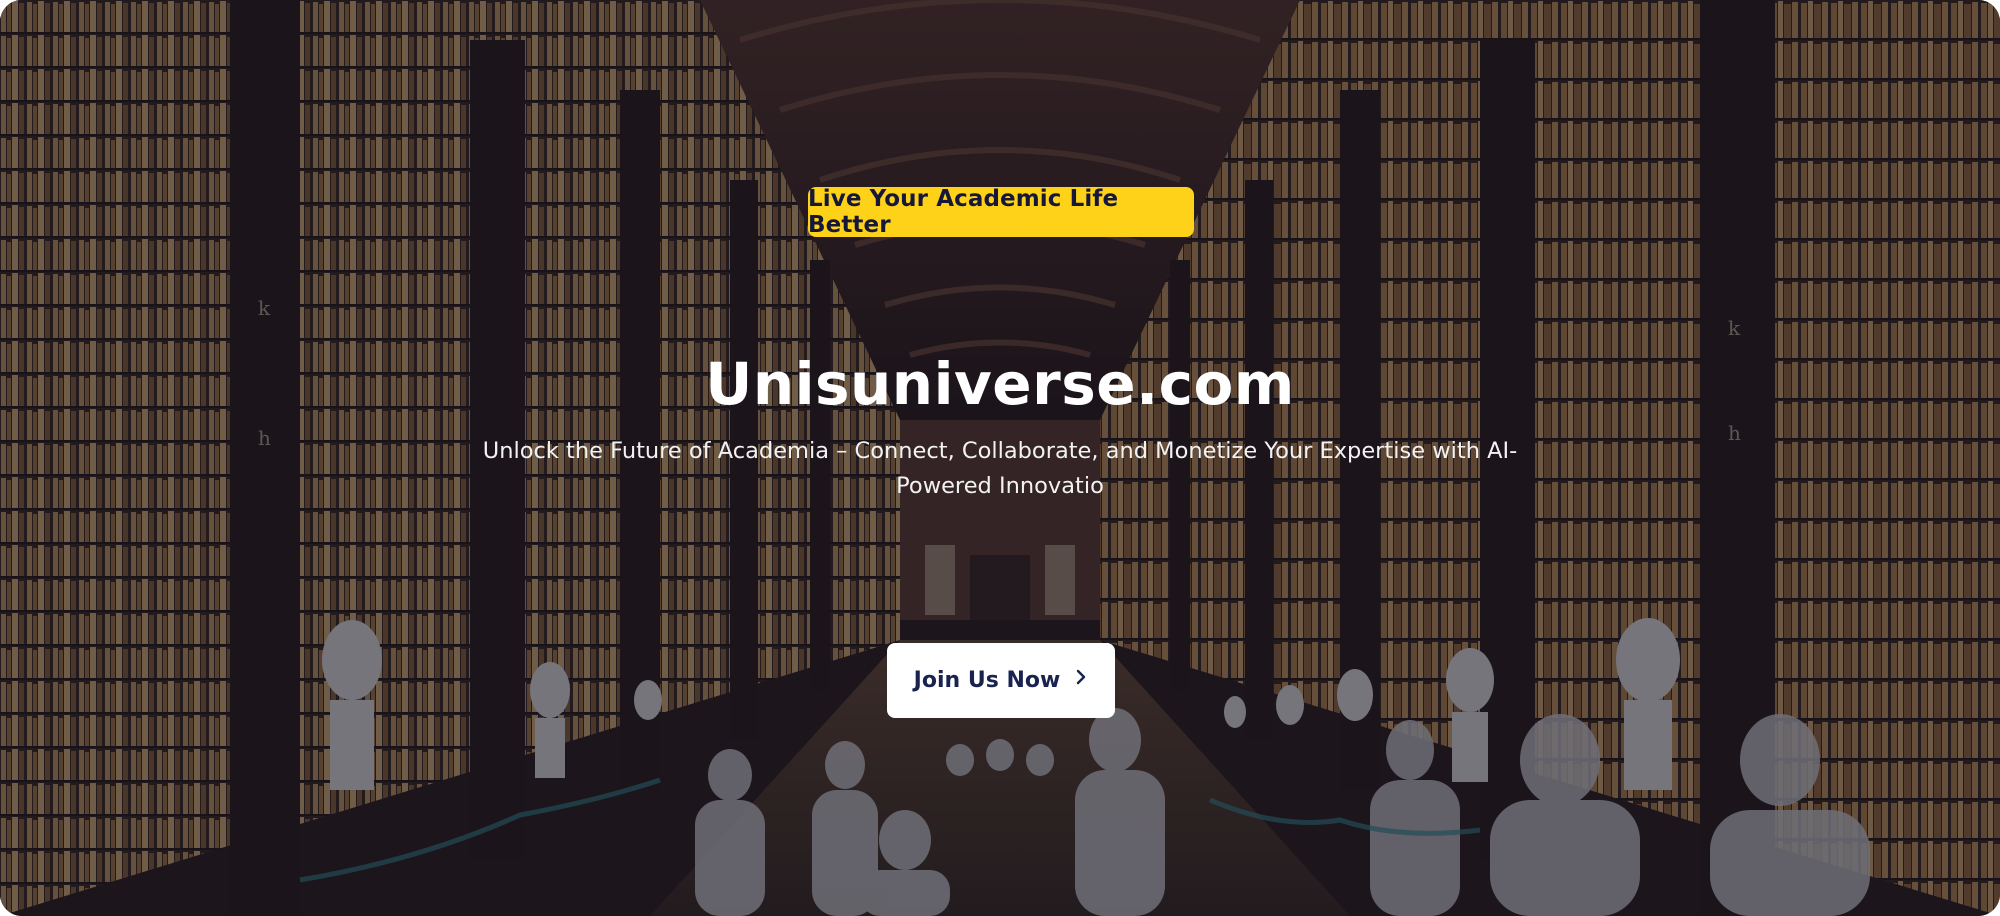 Image resolution: width=2000 pixels, height=916 pixels. What do you see at coordinates (987, 680) in the screenshot?
I see `join-us-now-label: Join Us Now` at bounding box center [987, 680].